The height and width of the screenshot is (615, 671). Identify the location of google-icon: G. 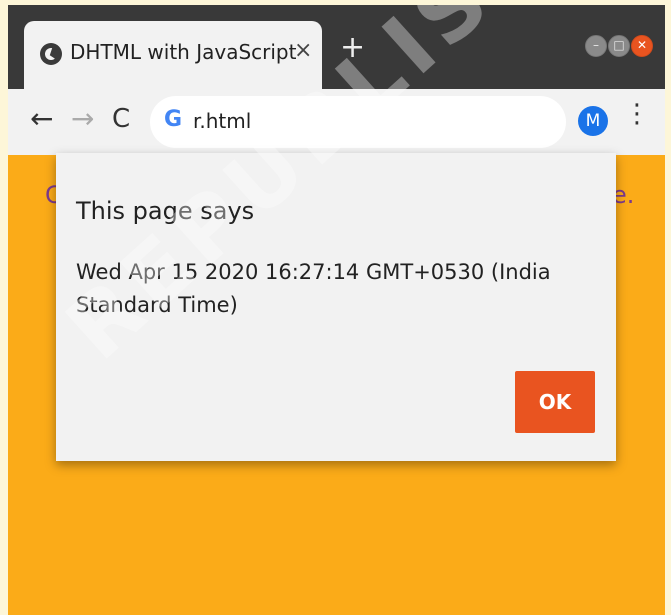
(173, 119).